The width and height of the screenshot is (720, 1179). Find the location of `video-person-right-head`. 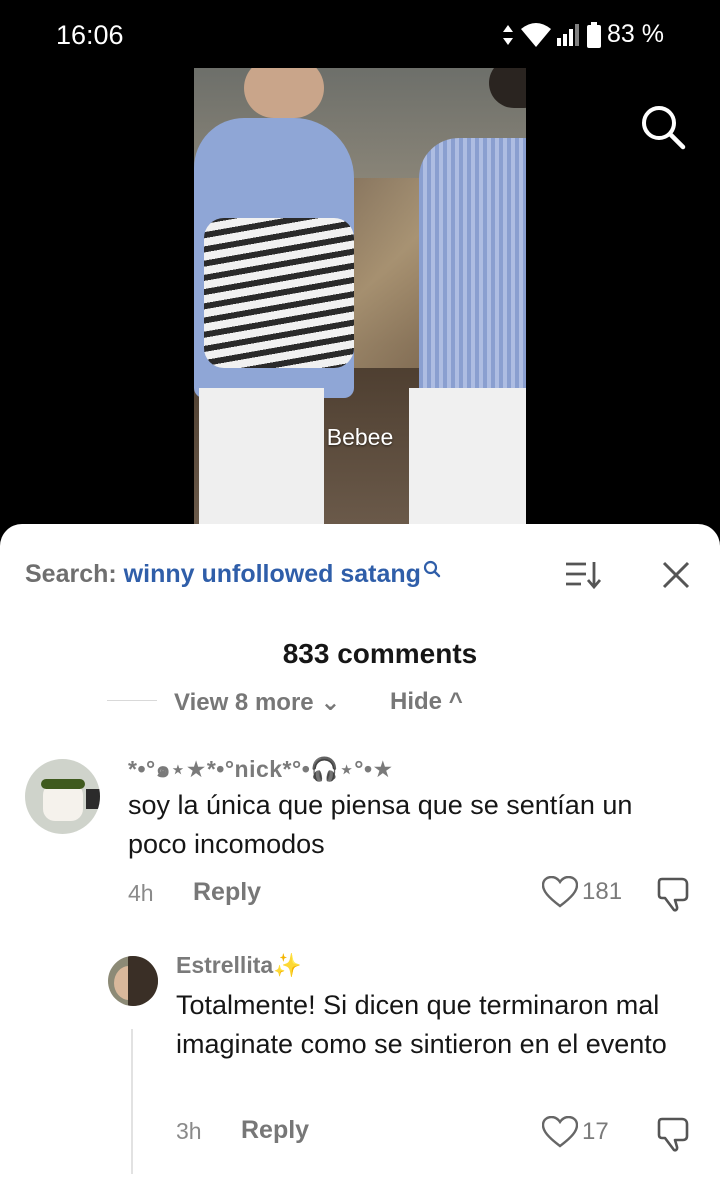

video-person-right-head is located at coordinates (507, 88).